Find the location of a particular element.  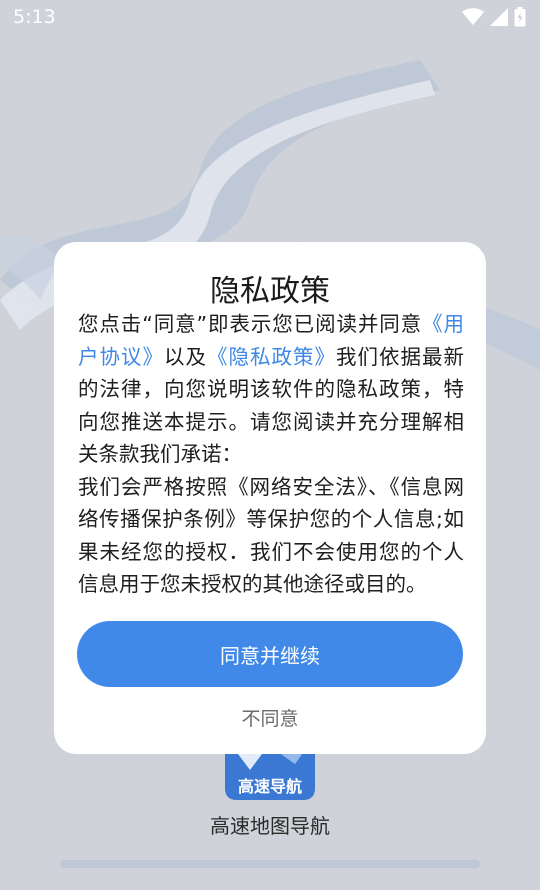

status-icons is located at coordinates (494, 17).